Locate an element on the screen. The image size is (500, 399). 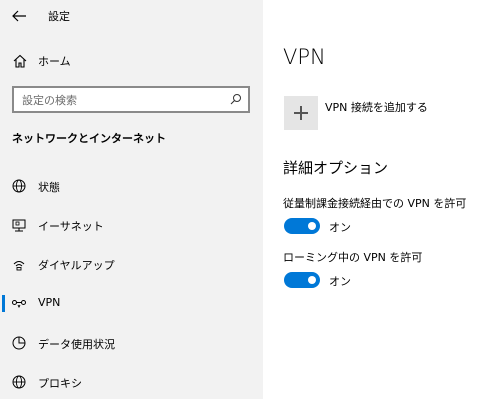
sidebar-item-label: ダイヤルアップ is located at coordinates (76, 265).